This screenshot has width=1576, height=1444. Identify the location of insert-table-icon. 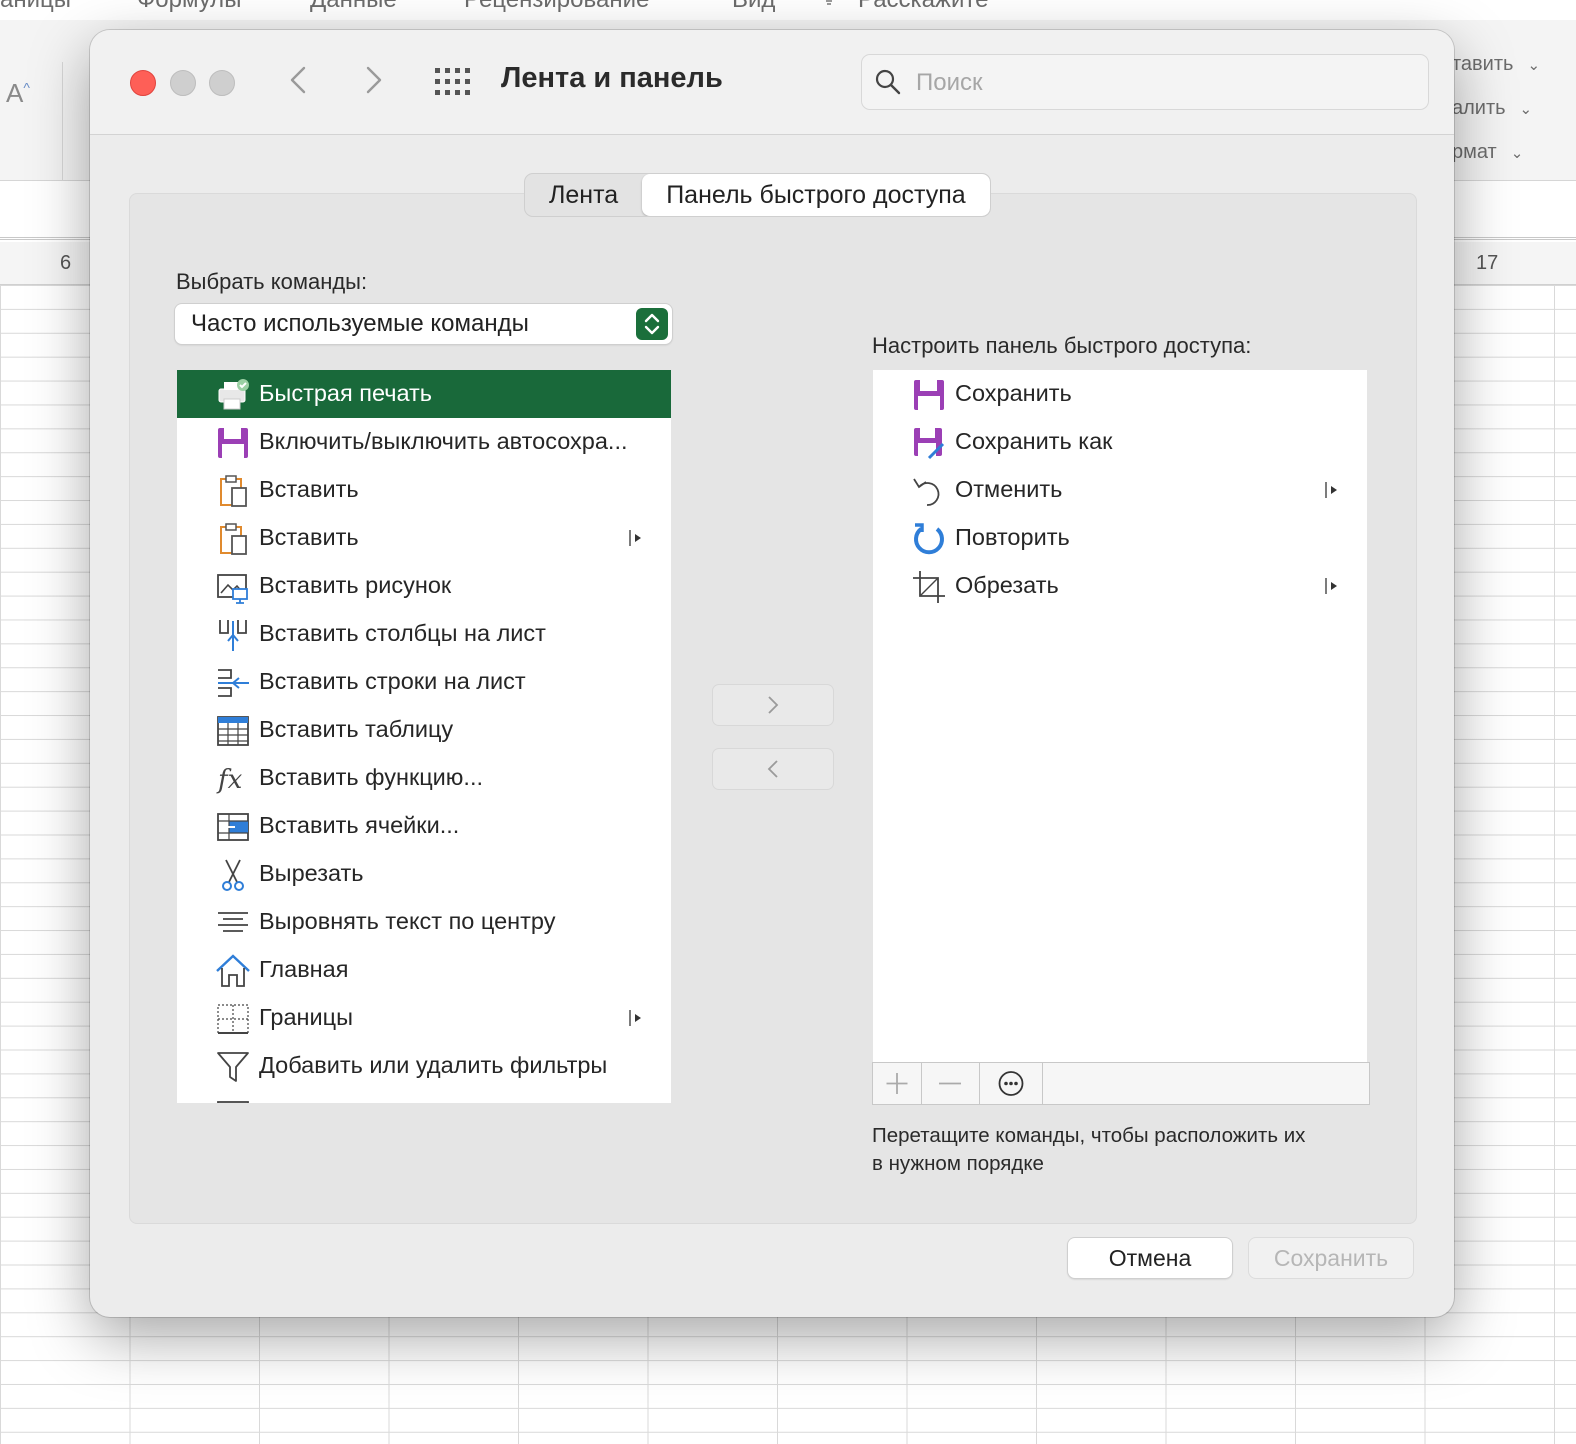
(233, 731).